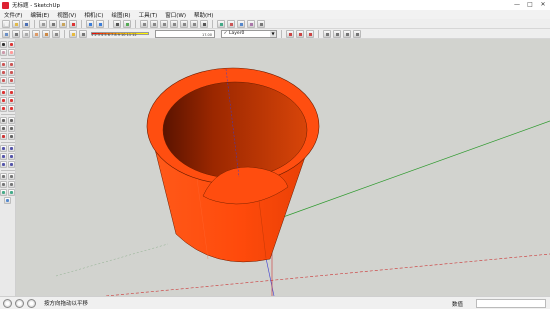  Describe the element at coordinates (73, 23) in the screenshot. I see `erase-selection-icon` at that location.